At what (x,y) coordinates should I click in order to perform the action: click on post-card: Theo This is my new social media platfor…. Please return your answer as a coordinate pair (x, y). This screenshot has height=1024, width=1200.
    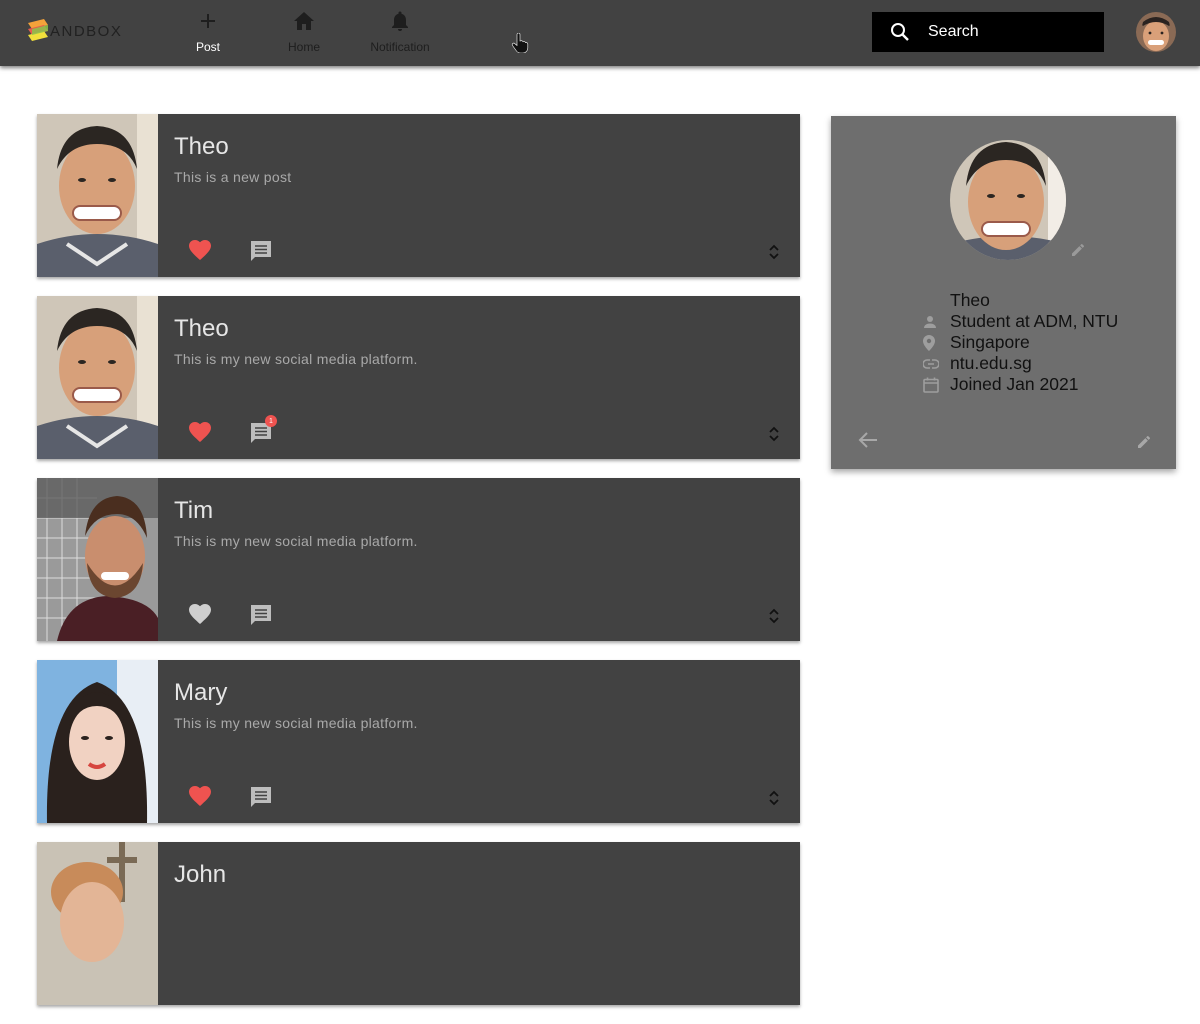
    Looking at the image, I should click on (418, 377).